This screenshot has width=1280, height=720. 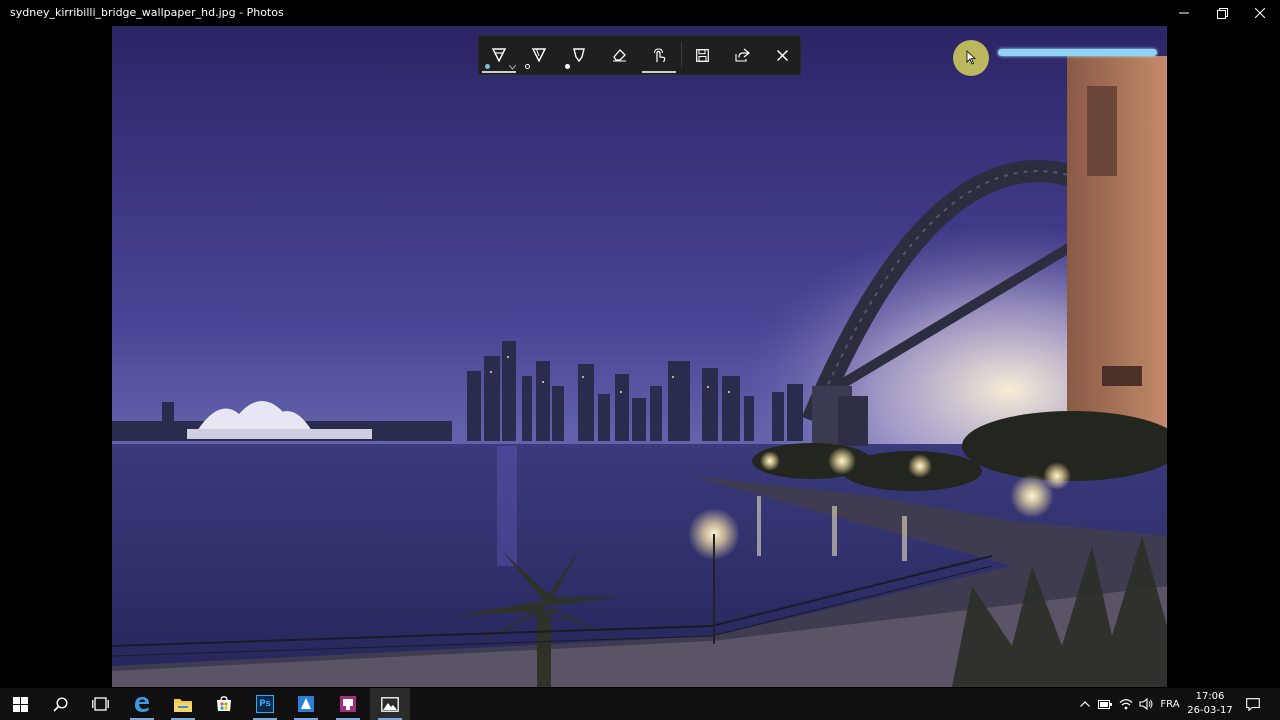 What do you see at coordinates (971, 57) in the screenshot?
I see `mouse-pointer-icon` at bounding box center [971, 57].